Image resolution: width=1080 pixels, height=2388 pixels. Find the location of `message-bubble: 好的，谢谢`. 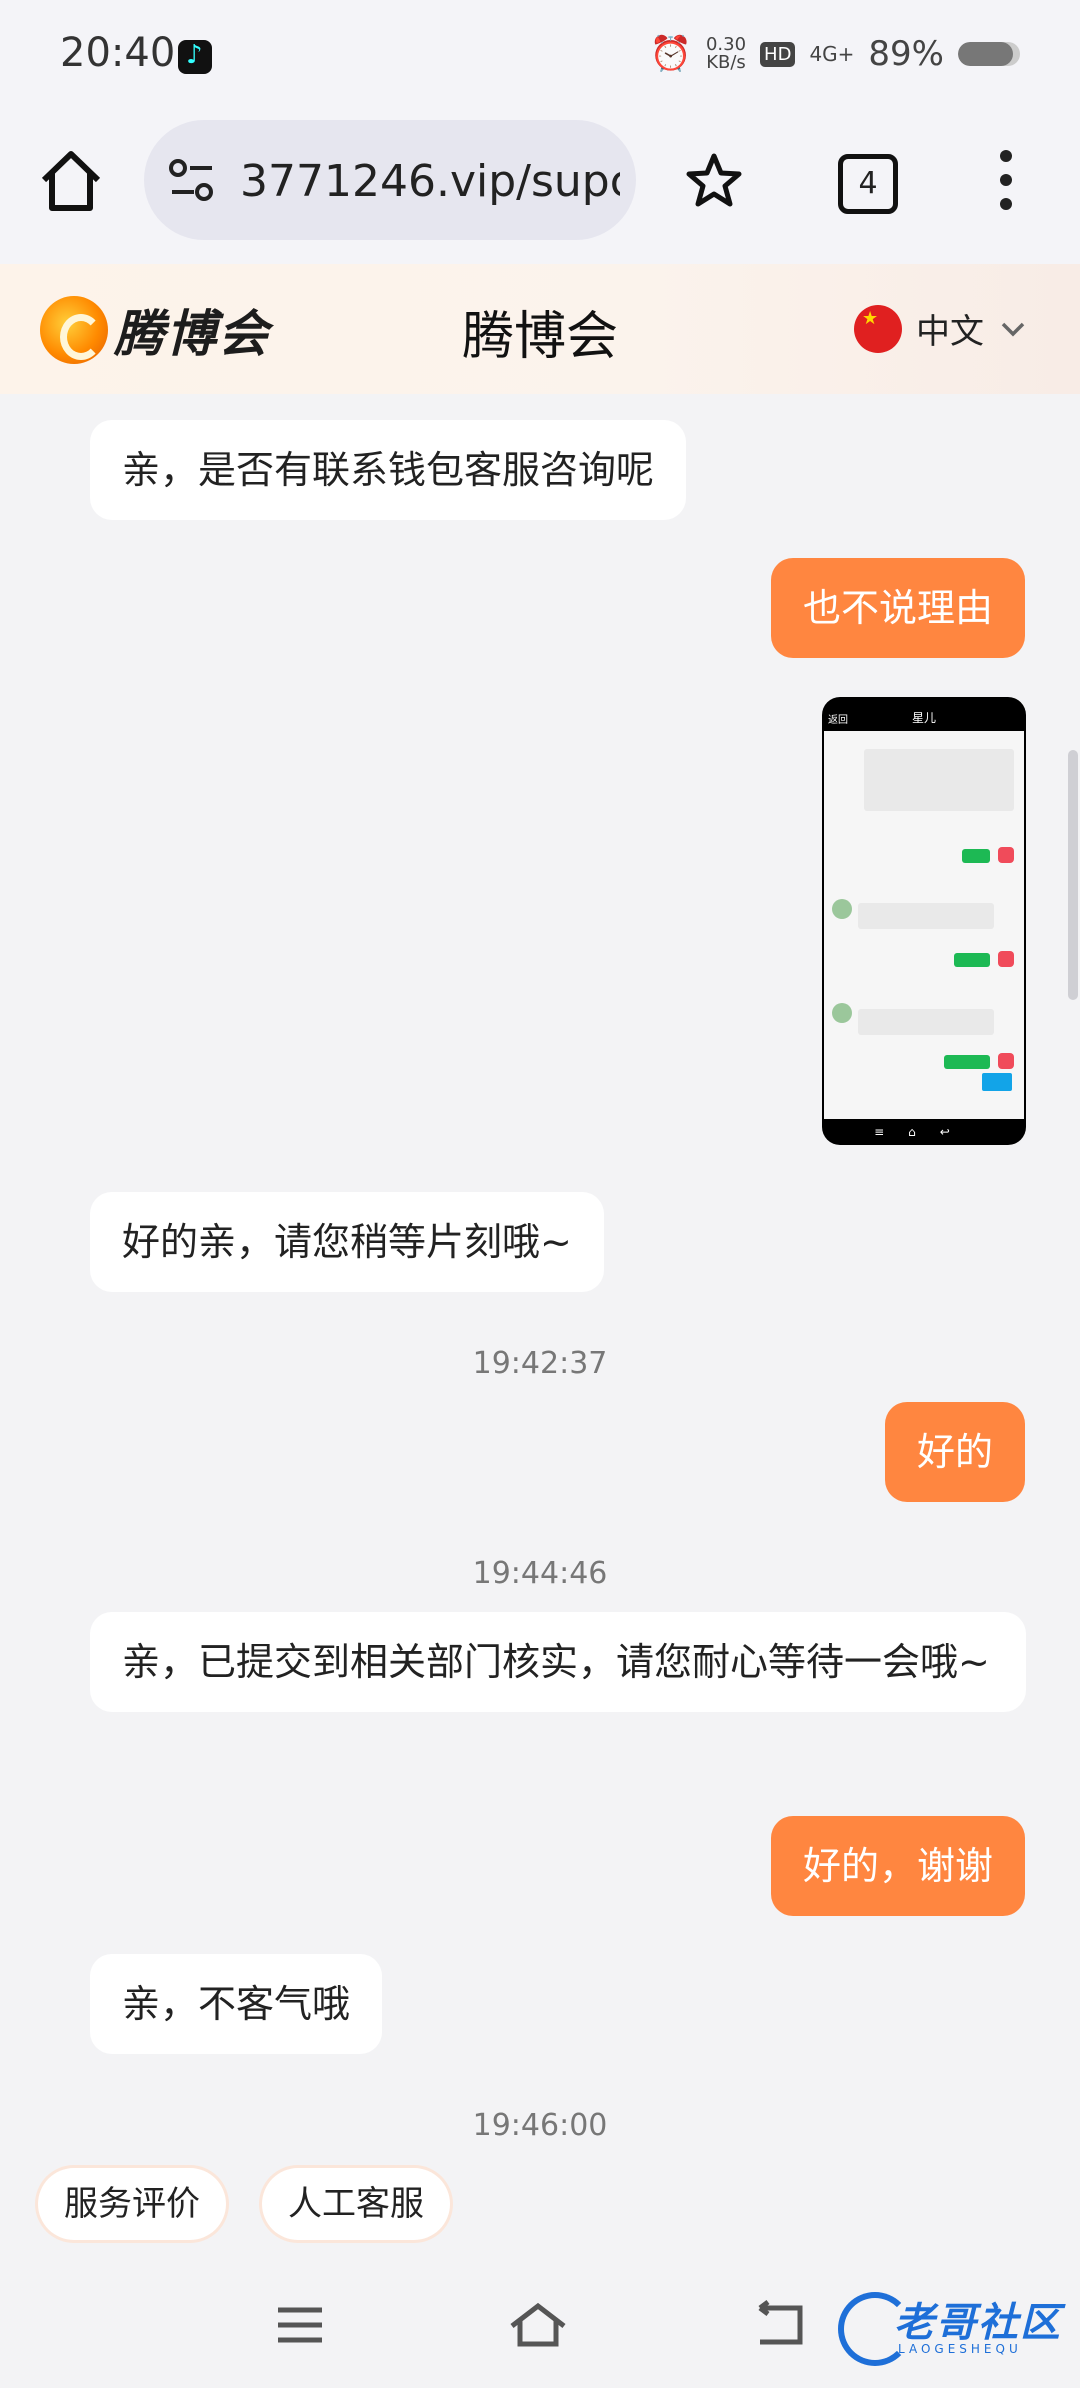

message-bubble: 好的，谢谢 is located at coordinates (897, 1866).